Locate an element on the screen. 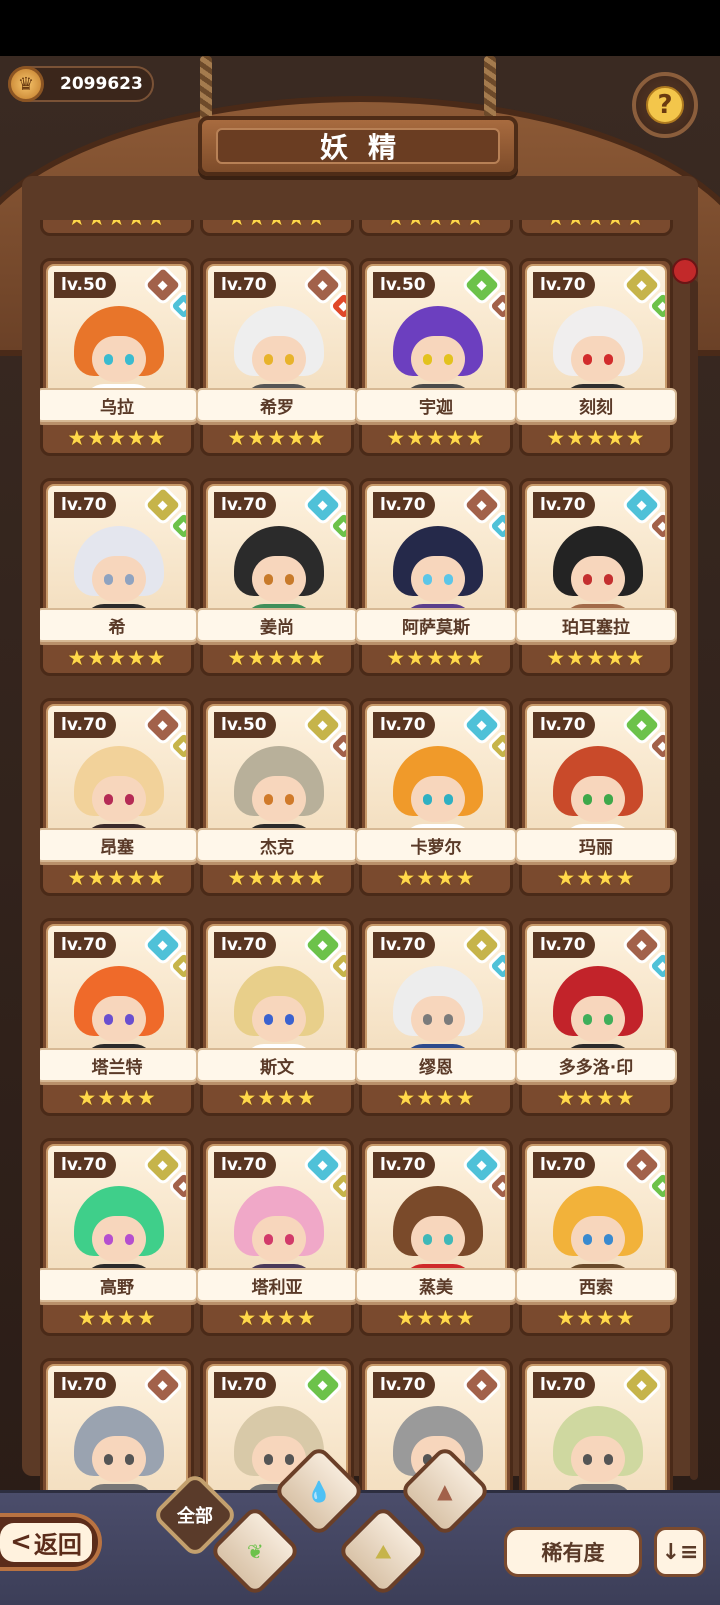 Image resolution: width=720 pixels, height=1605 pixels. name-scroll: 昂塞 is located at coordinates (119, 845).